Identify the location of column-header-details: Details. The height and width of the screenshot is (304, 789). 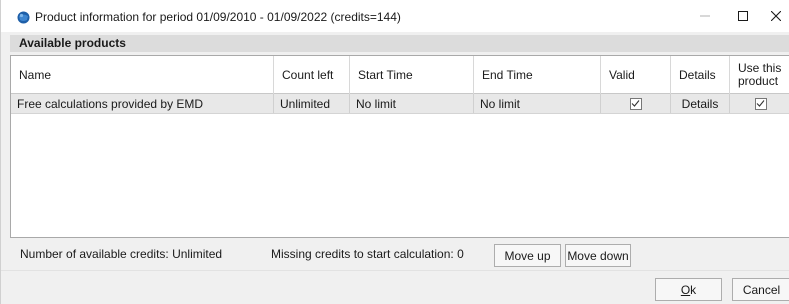
(700, 75).